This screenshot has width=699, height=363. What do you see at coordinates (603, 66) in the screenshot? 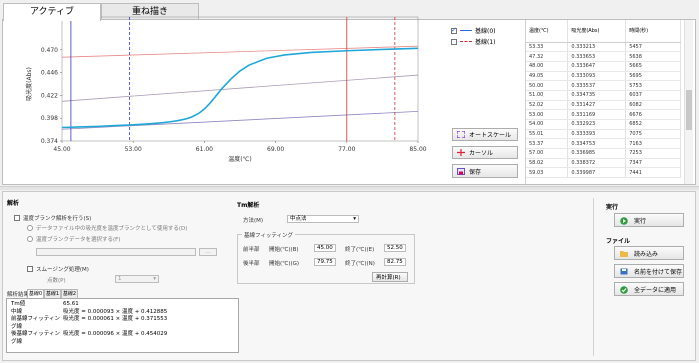
I see `table-row: 48.00 0.333647 5665` at bounding box center [603, 66].